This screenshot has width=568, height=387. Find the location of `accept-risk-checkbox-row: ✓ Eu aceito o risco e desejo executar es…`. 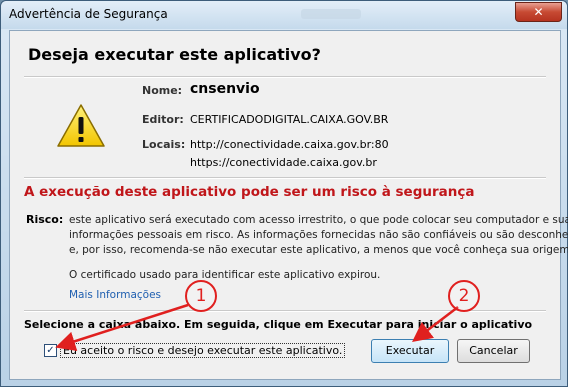

accept-risk-checkbox-row: ✓ Eu aceito o risco e desejo executar es… is located at coordinates (195, 350).